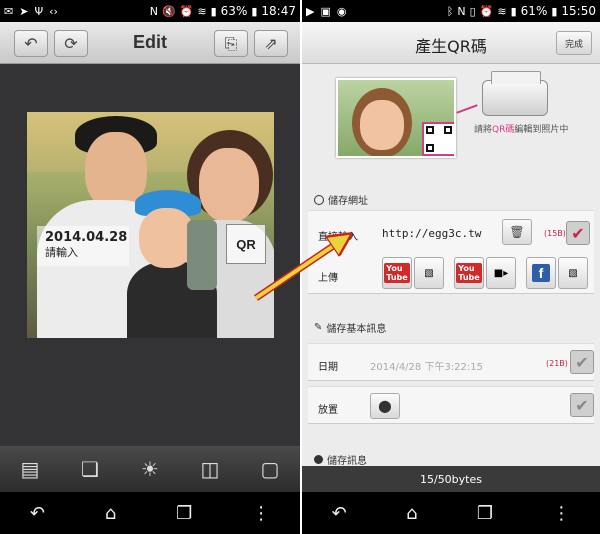 The width and height of the screenshot is (600, 534). What do you see at coordinates (485, 273) in the screenshot?
I see `upload-buttons: You Tube ▧ You Tube ■▸ f ▧` at bounding box center [485, 273].